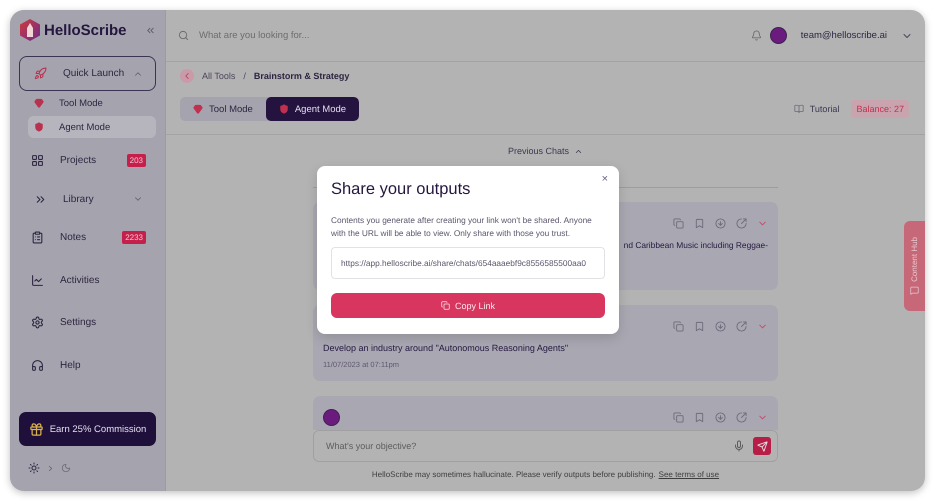  I want to click on count-badge: 203, so click(136, 160).